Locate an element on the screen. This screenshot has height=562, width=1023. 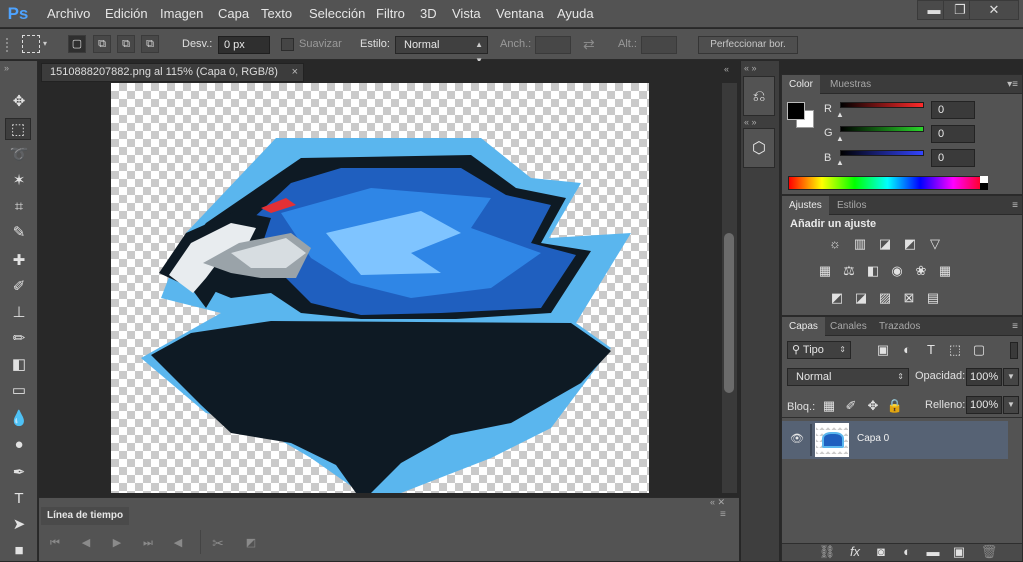
black-white-icon: ◧ is located at coordinates (873, 271).